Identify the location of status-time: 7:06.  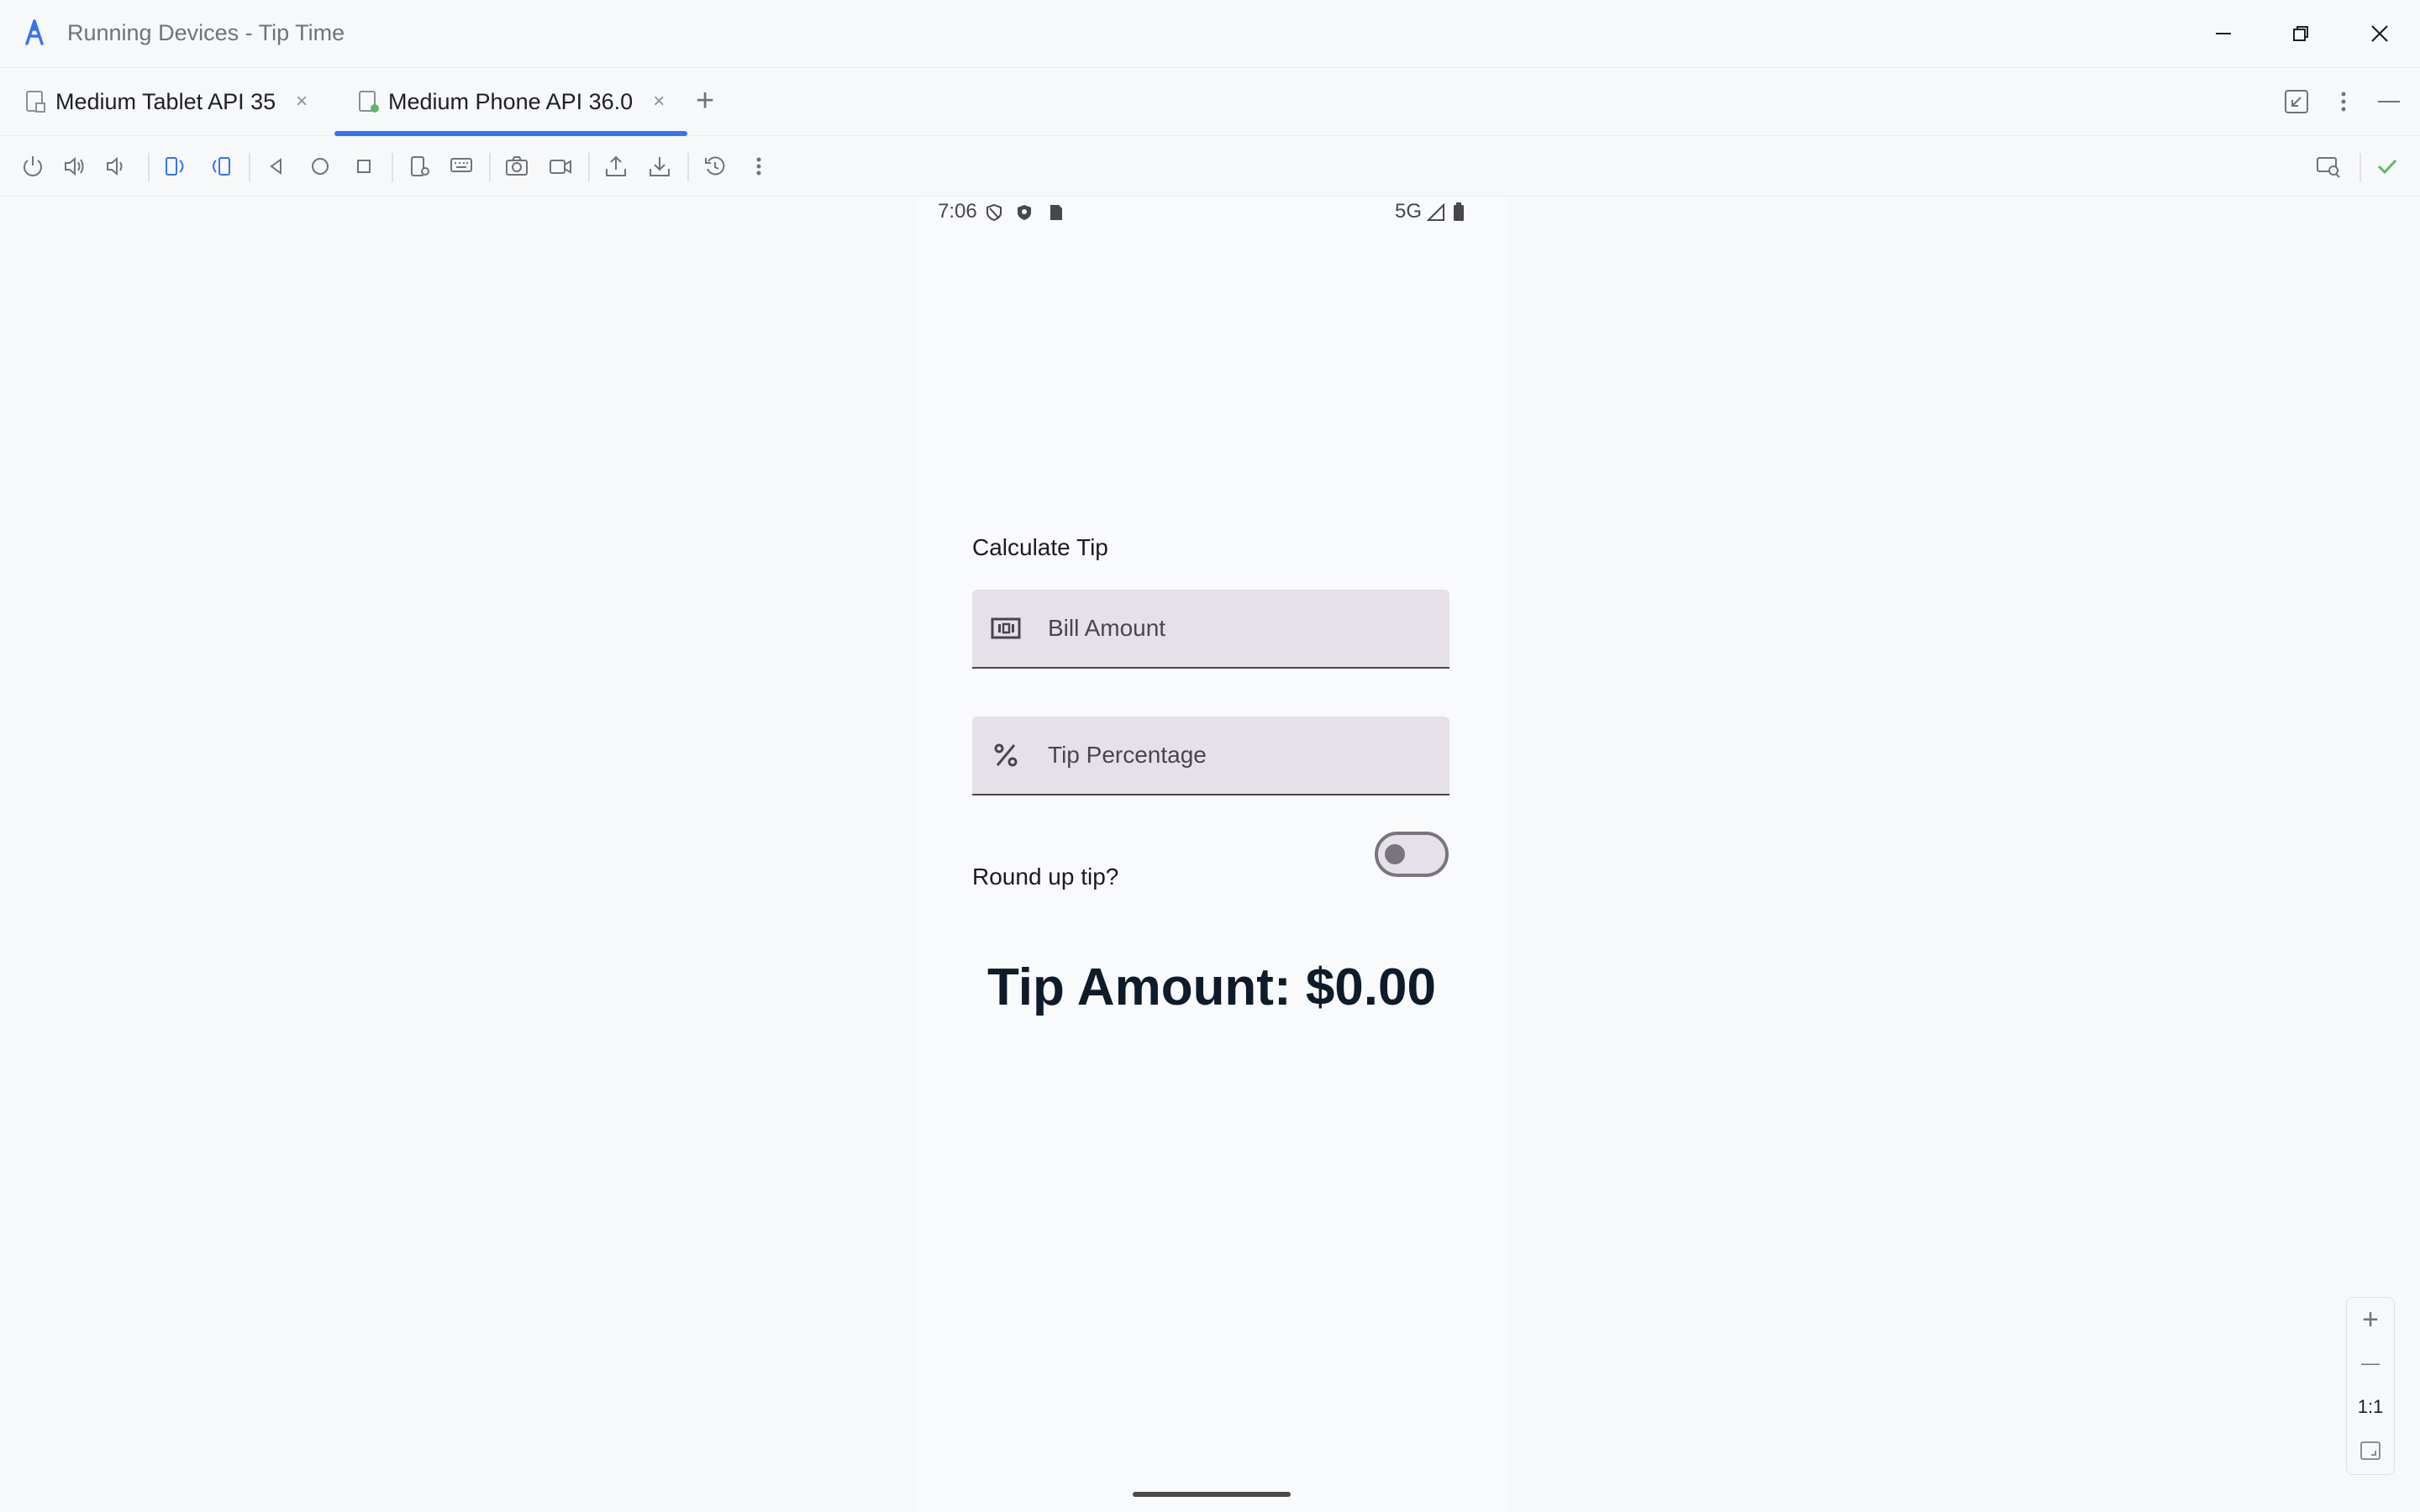
(958, 211).